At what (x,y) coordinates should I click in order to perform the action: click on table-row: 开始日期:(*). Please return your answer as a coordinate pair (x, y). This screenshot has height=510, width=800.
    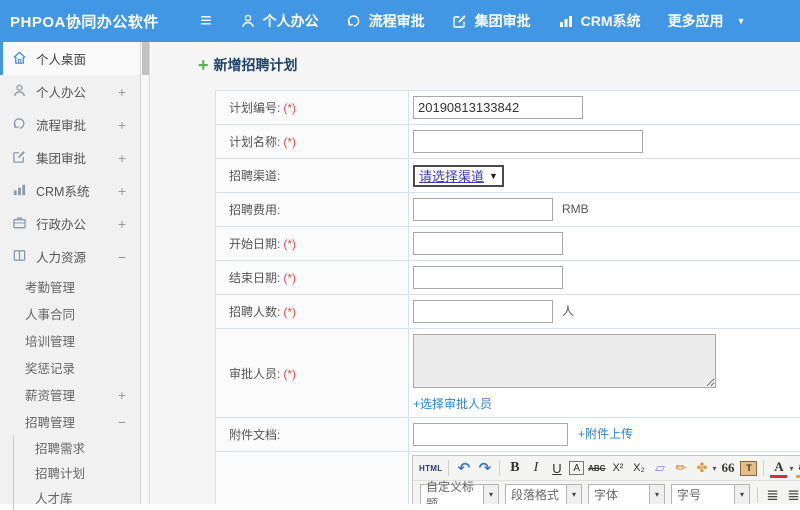
    Looking at the image, I should click on (508, 244).